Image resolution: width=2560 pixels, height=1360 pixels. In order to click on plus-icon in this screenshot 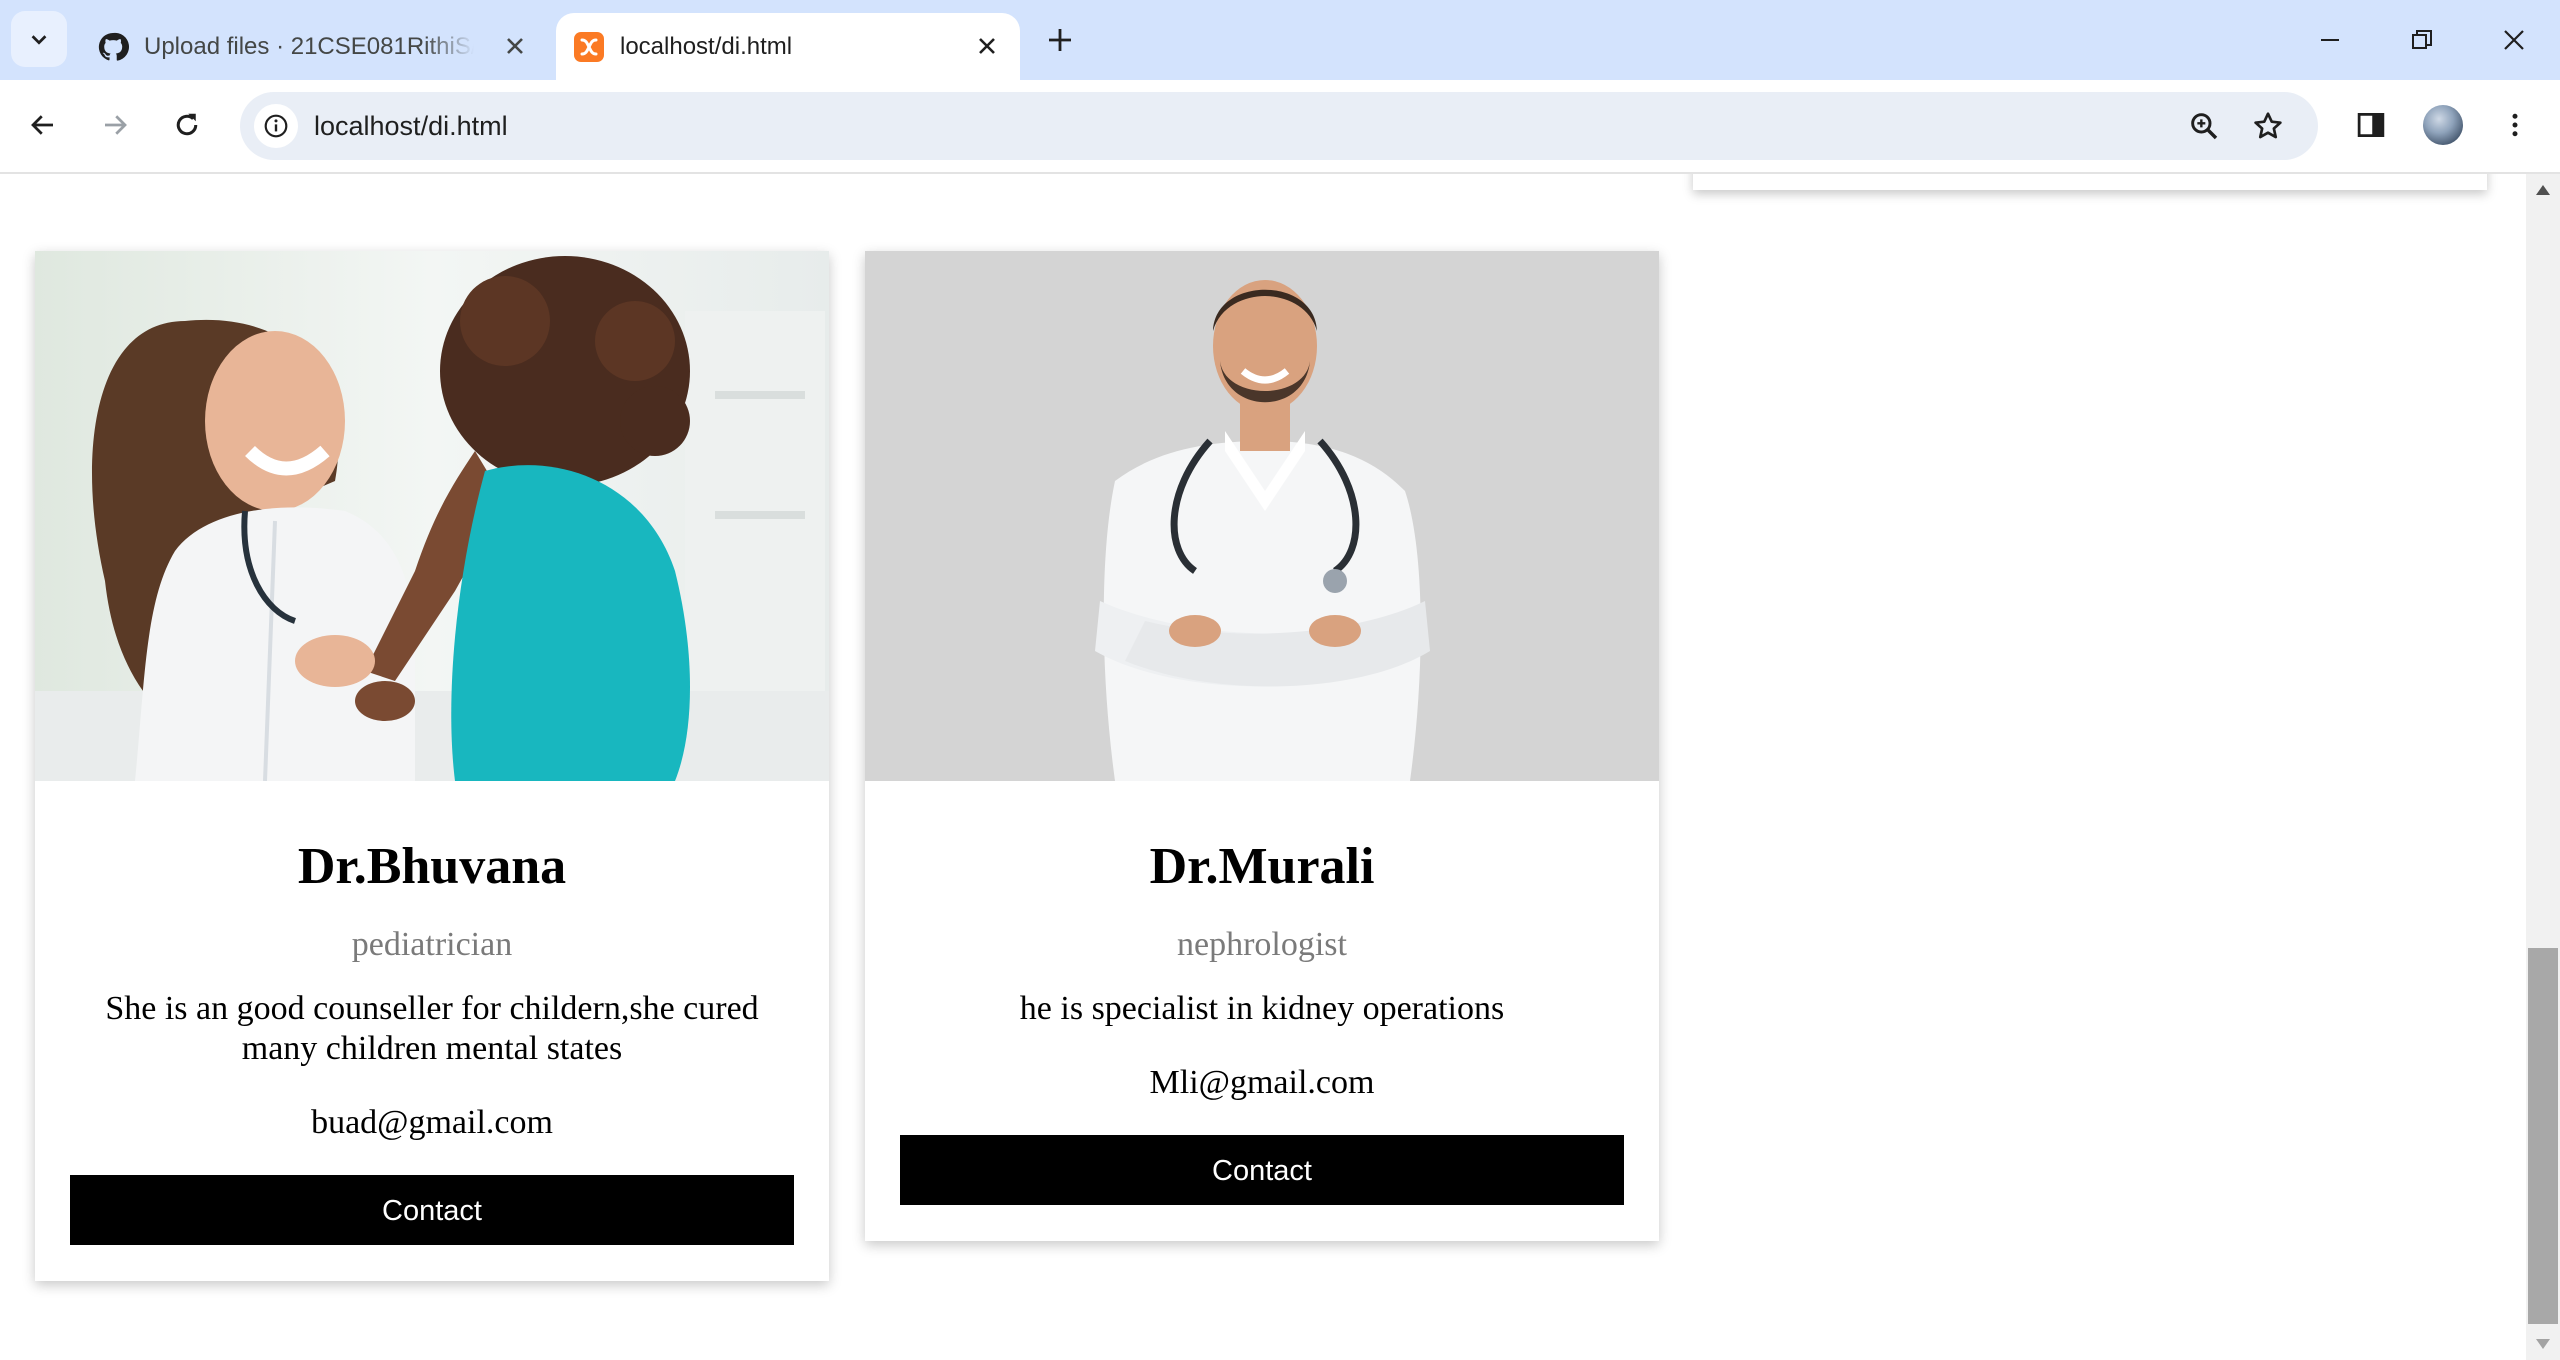, I will do `click(1060, 40)`.